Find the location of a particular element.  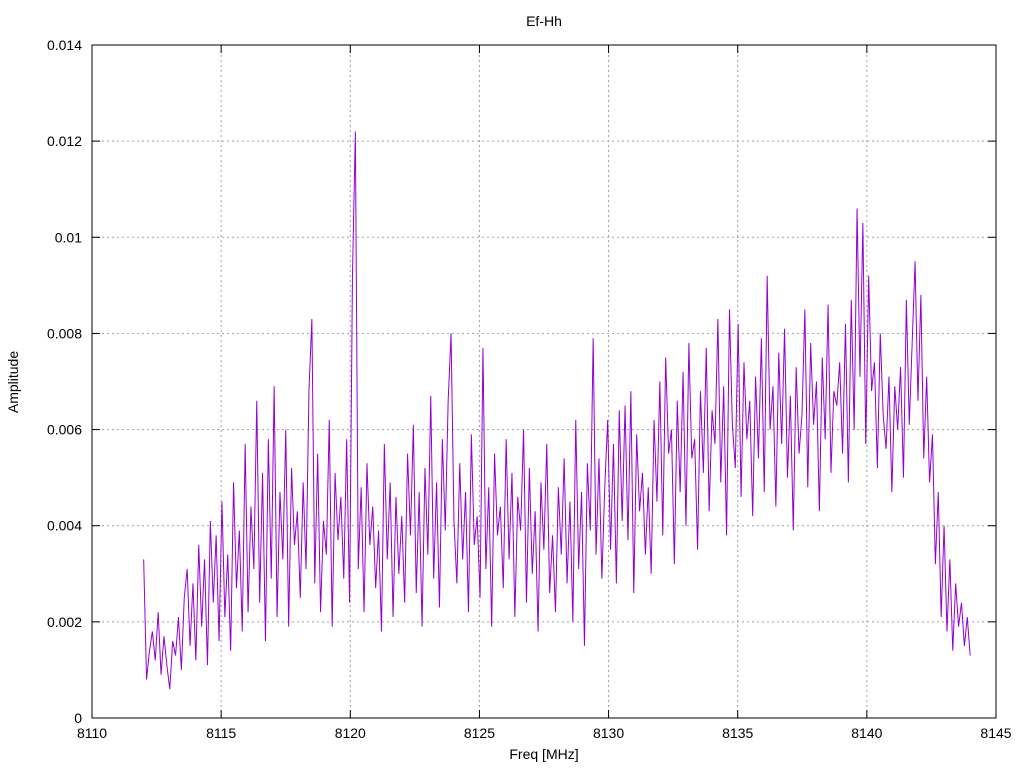

x-tick-label: 8140 is located at coordinates (866, 733).